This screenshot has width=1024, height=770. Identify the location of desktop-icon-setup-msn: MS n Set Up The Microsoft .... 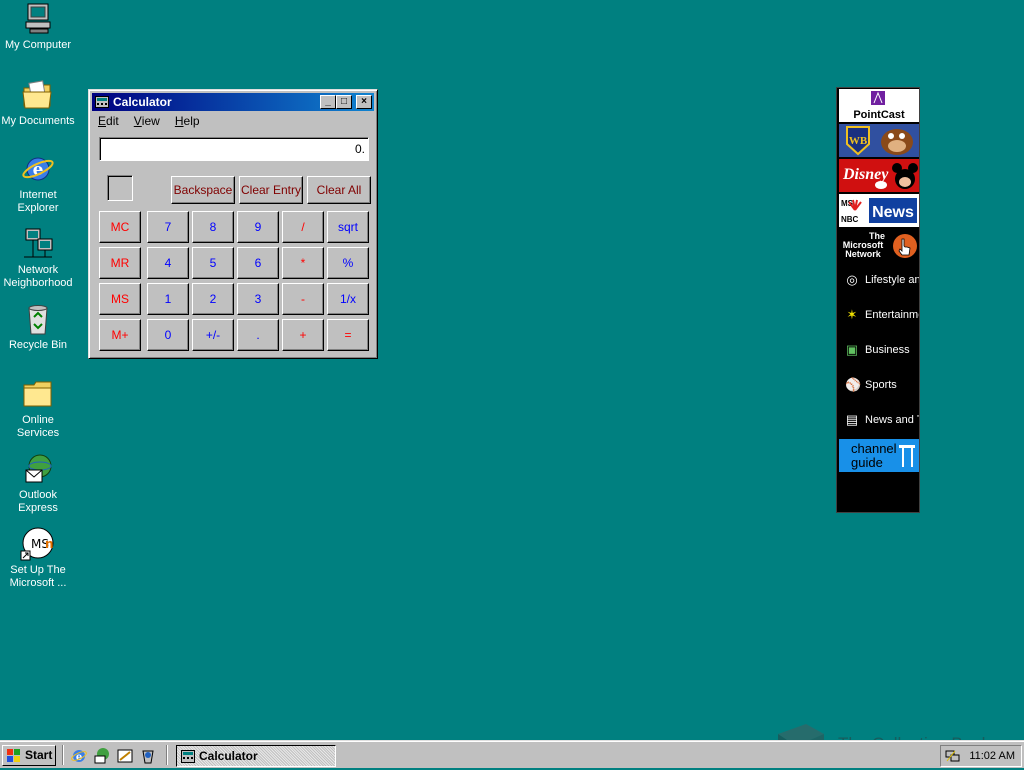
(38, 558).